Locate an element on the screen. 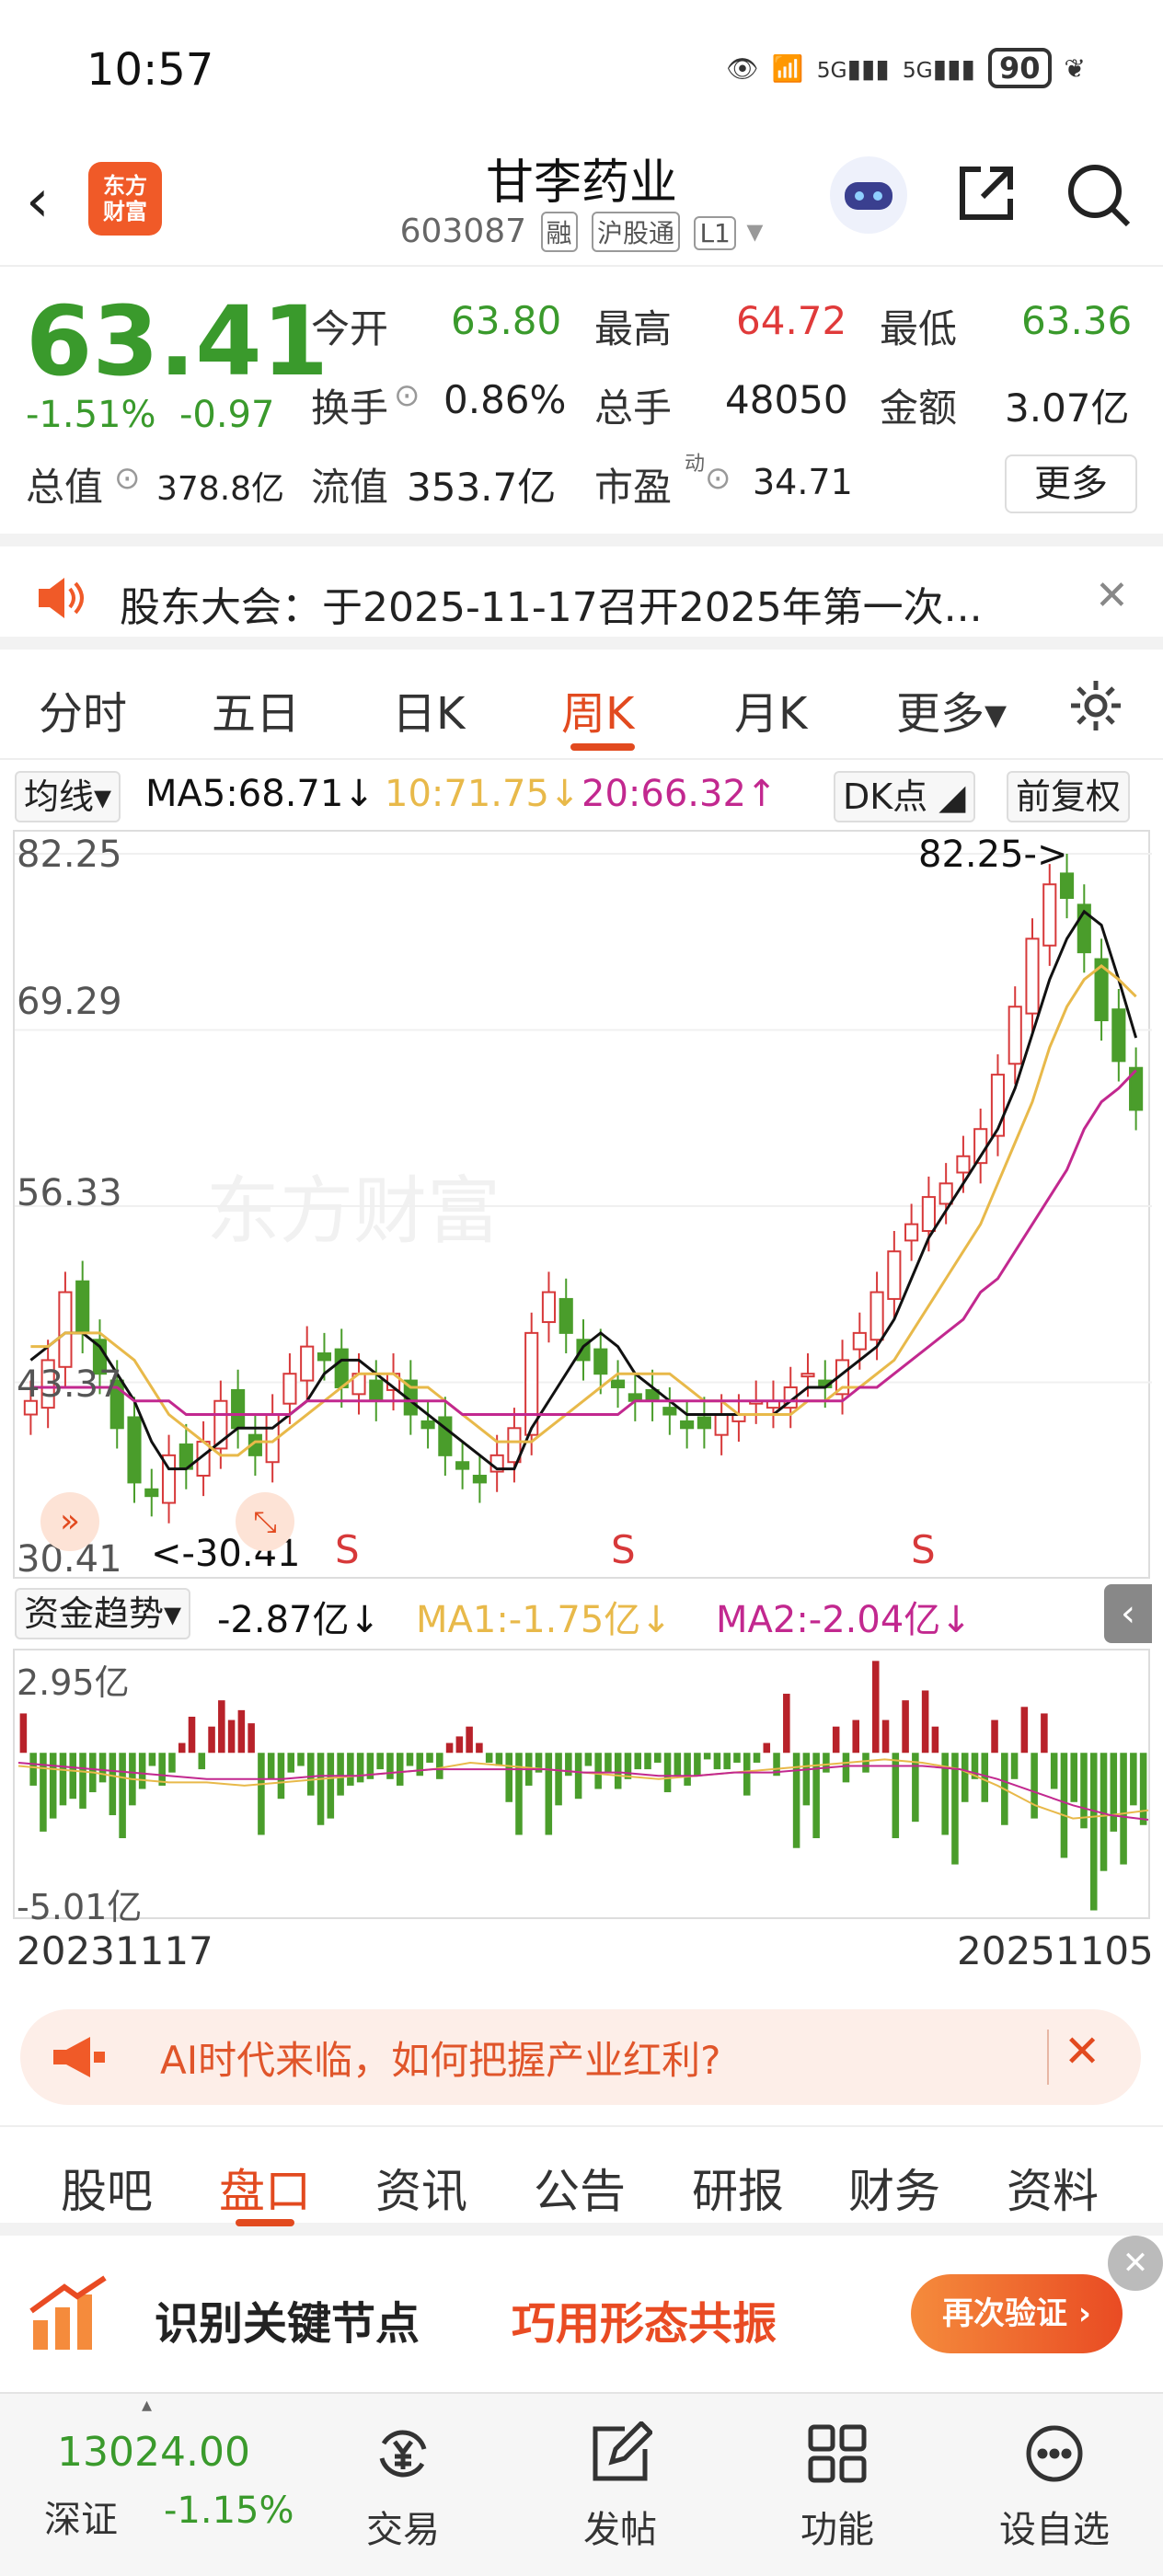  nav-post: 发帖 is located at coordinates (621, 2486).